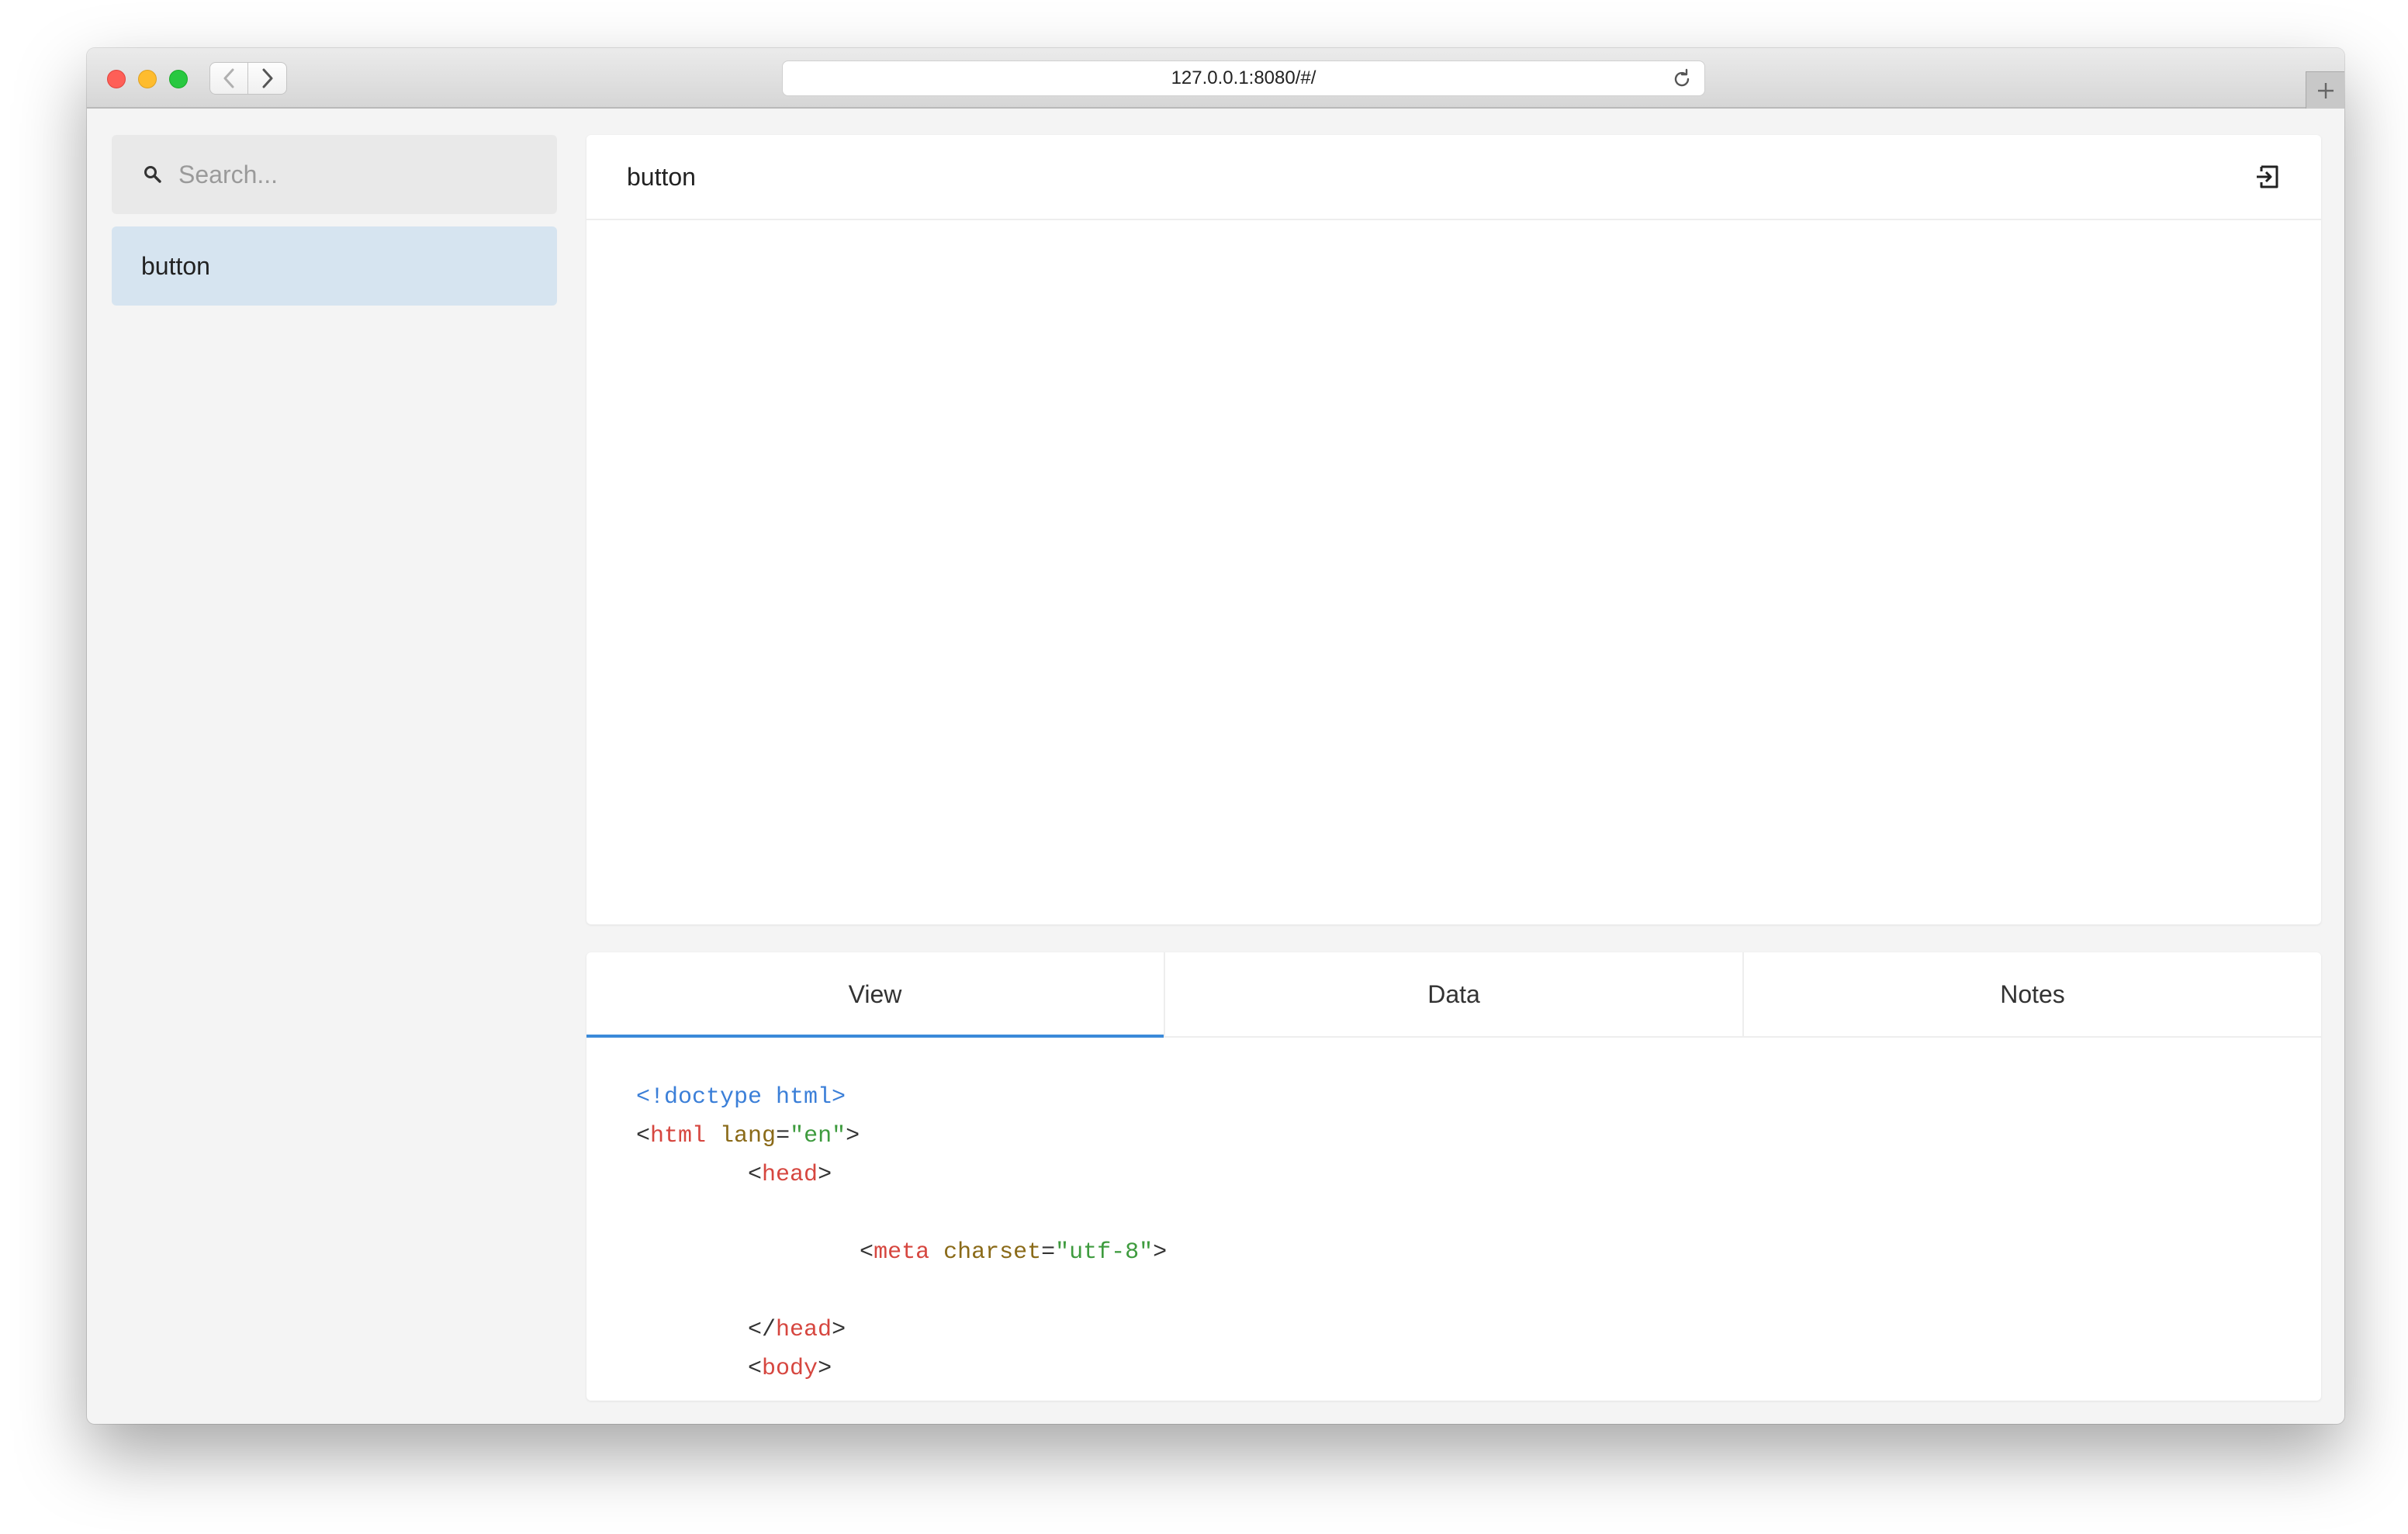  I want to click on code-tag: meta, so click(902, 1252).